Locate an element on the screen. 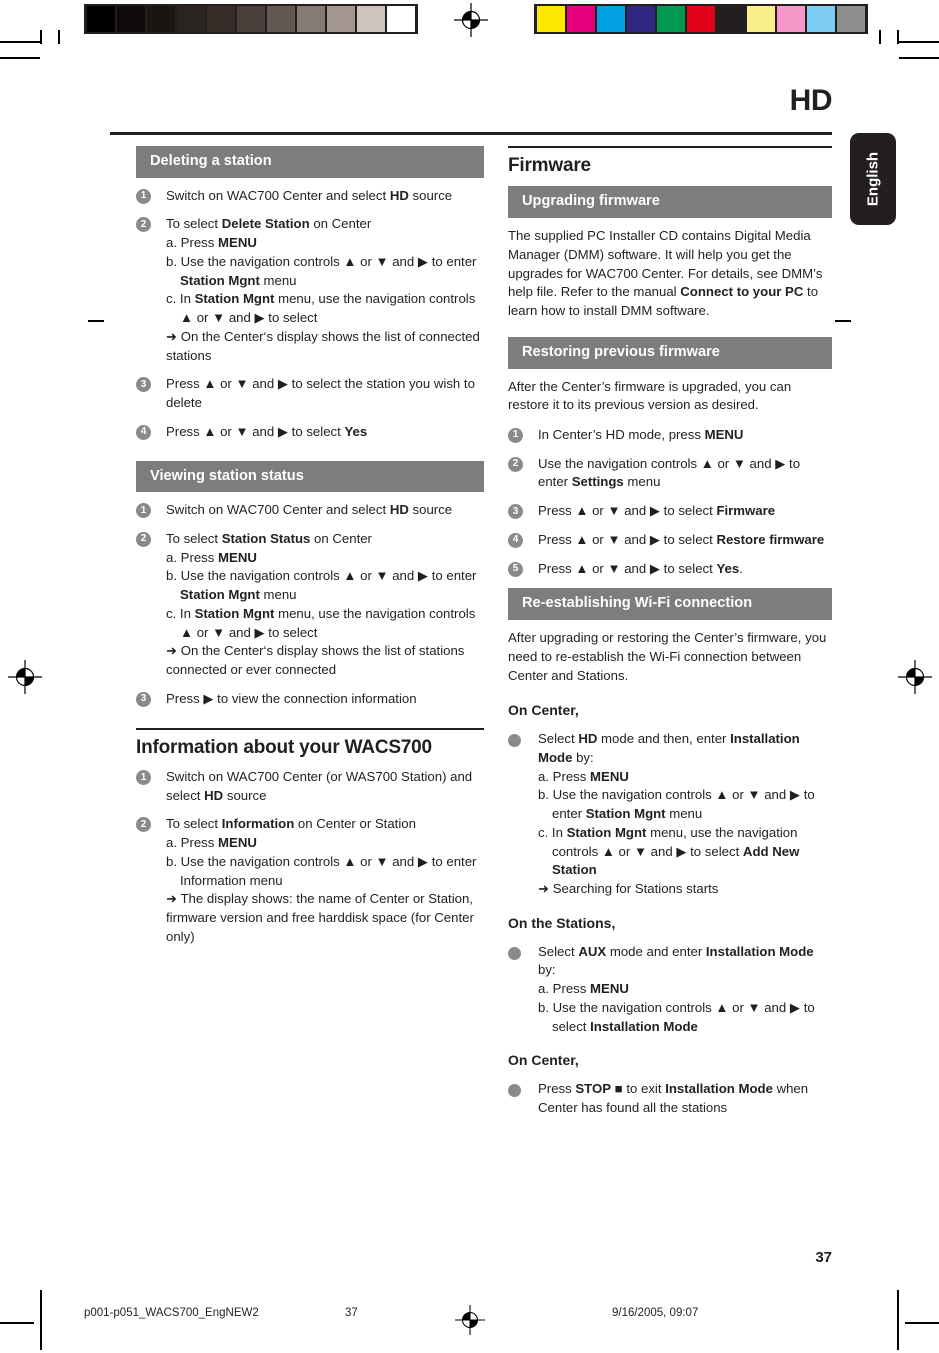 This screenshot has width=939, height=1353. section-header-re-establishing-wifi-connection: Re-establishing Wi-Fi connection is located at coordinates (670, 604).